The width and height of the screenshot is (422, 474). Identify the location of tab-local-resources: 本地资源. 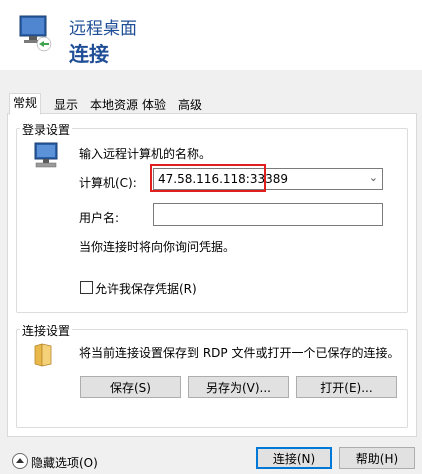
(114, 105).